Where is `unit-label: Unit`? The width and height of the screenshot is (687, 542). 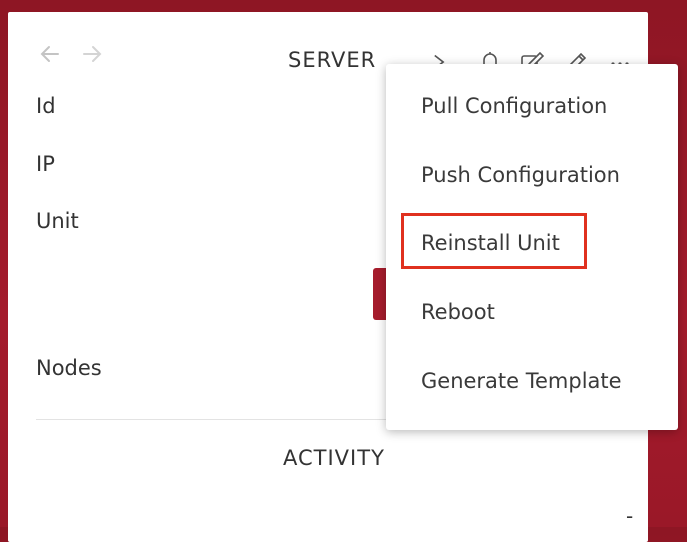 unit-label: Unit is located at coordinates (57, 221).